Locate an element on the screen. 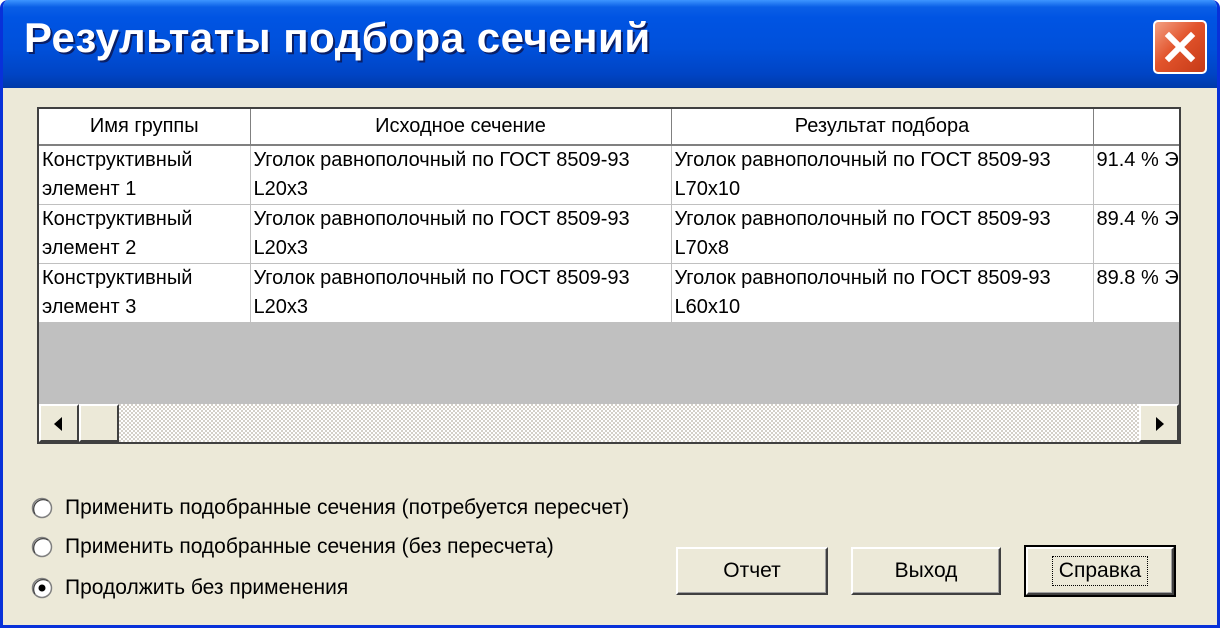 This screenshot has height=628, width=1220. report-button: Отчет is located at coordinates (752, 571).